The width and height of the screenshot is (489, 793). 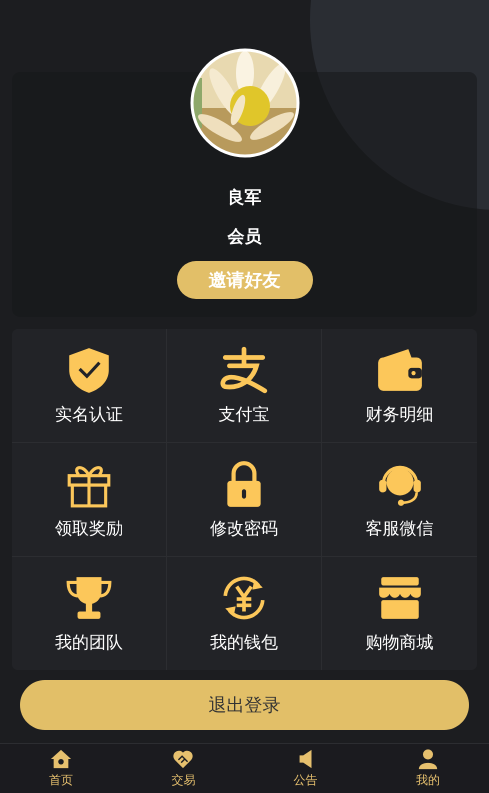 I want to click on tab: 公告, so click(x=305, y=768).